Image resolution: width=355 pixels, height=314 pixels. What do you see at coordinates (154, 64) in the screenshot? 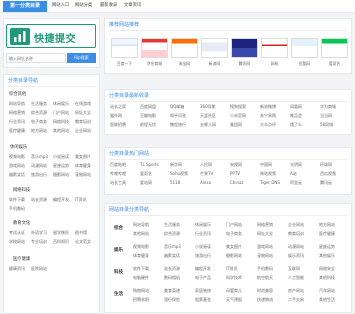
I see `site-name: 京东商城` at bounding box center [154, 64].